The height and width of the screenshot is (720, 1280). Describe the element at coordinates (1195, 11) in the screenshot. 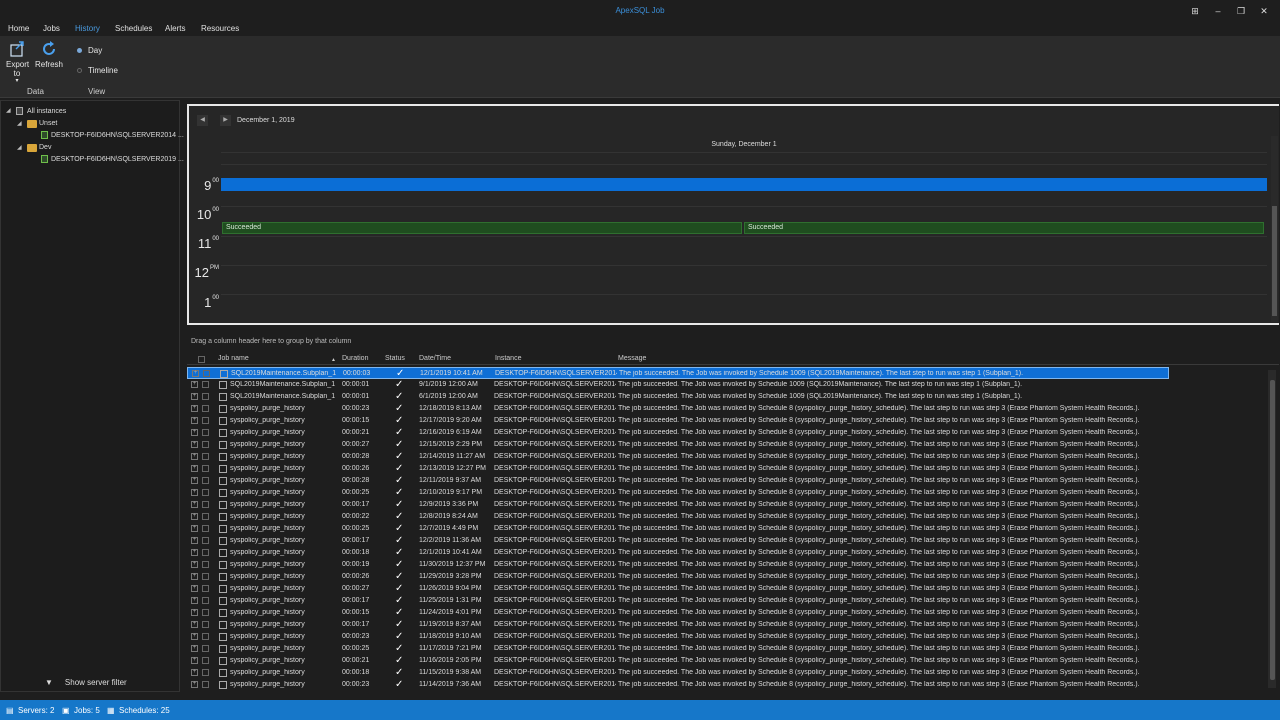

I see `pin-icon: ⊞` at that location.